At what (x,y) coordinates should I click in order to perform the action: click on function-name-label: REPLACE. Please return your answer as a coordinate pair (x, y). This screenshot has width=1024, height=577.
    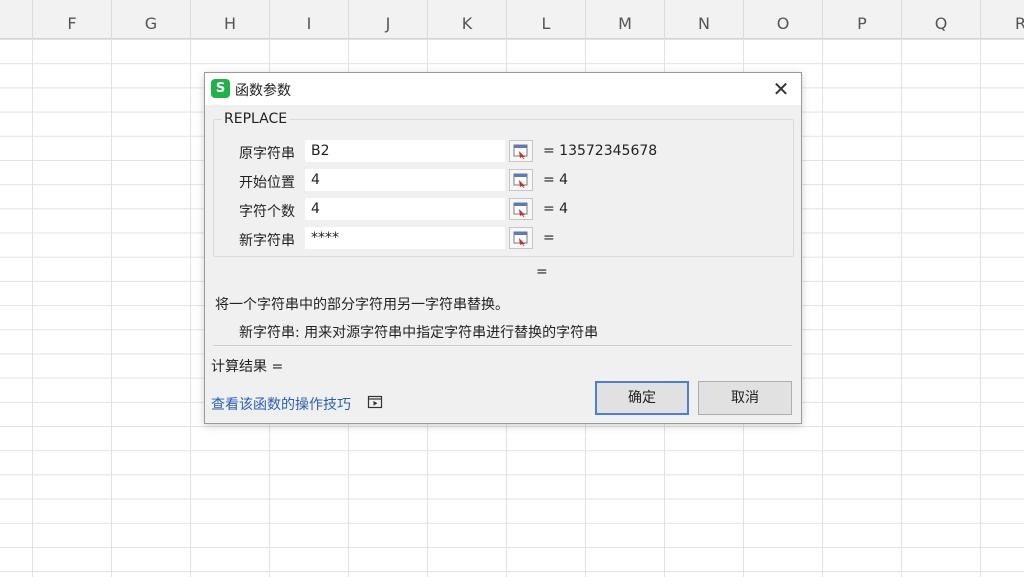
    Looking at the image, I should click on (256, 119).